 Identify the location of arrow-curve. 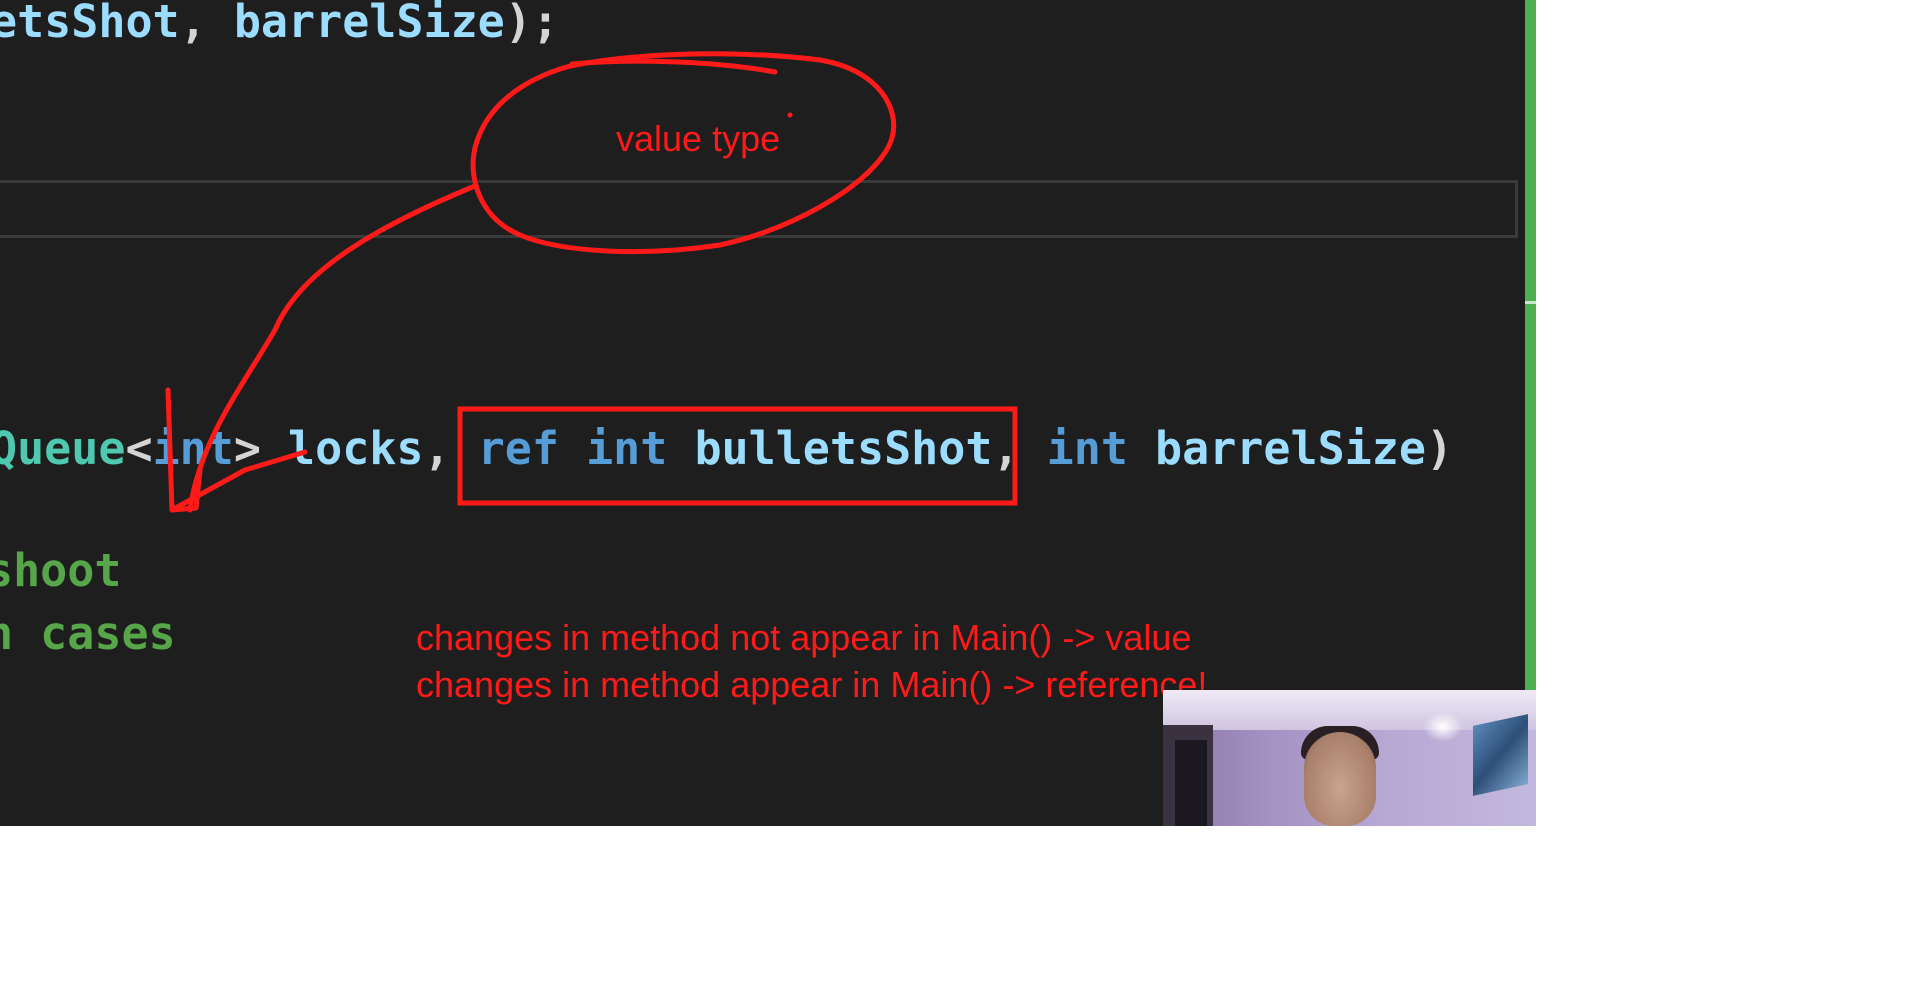
(332, 348).